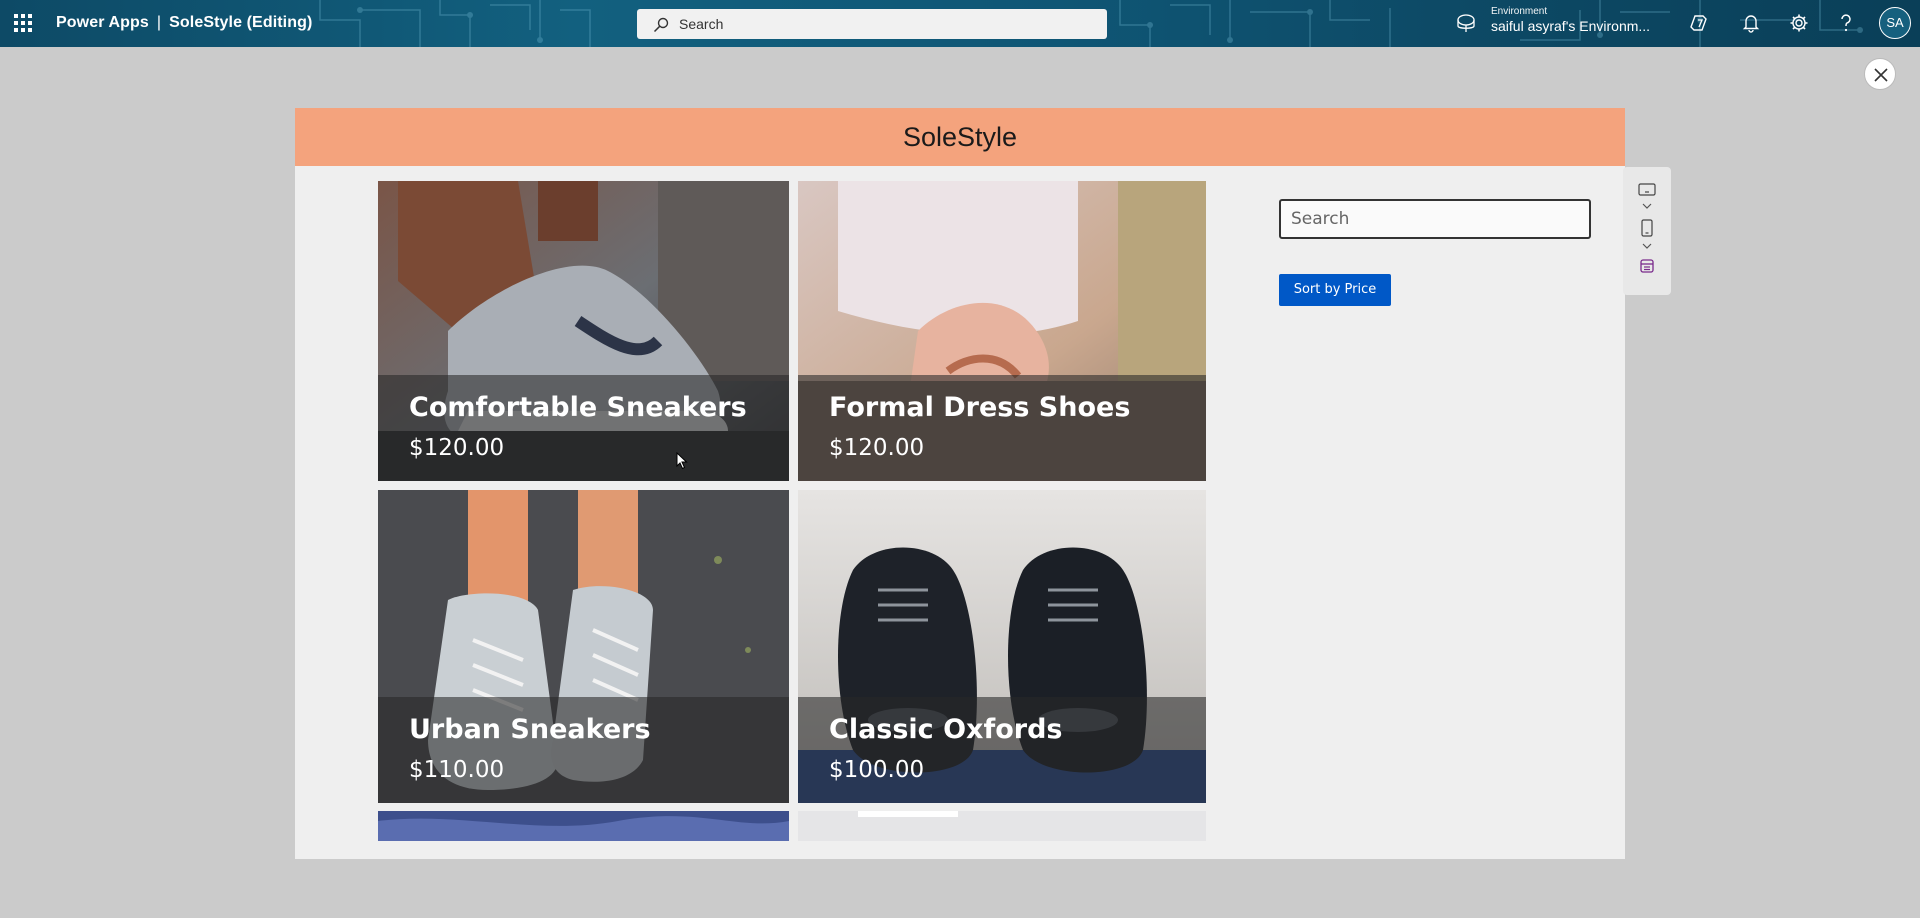 This screenshot has height=918, width=1920. I want to click on close-preview-button, so click(1880, 74).